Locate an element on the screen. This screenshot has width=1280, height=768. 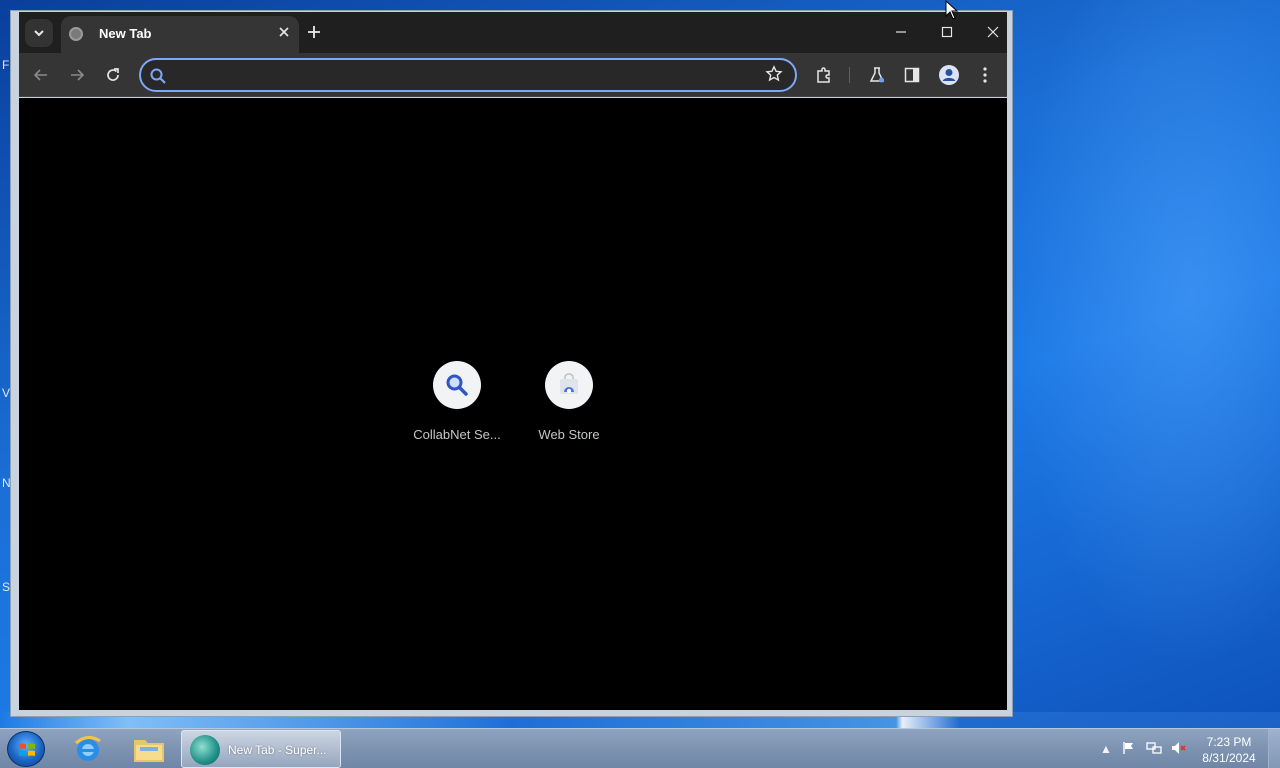
windows-logo-icon is located at coordinates (27, 749).